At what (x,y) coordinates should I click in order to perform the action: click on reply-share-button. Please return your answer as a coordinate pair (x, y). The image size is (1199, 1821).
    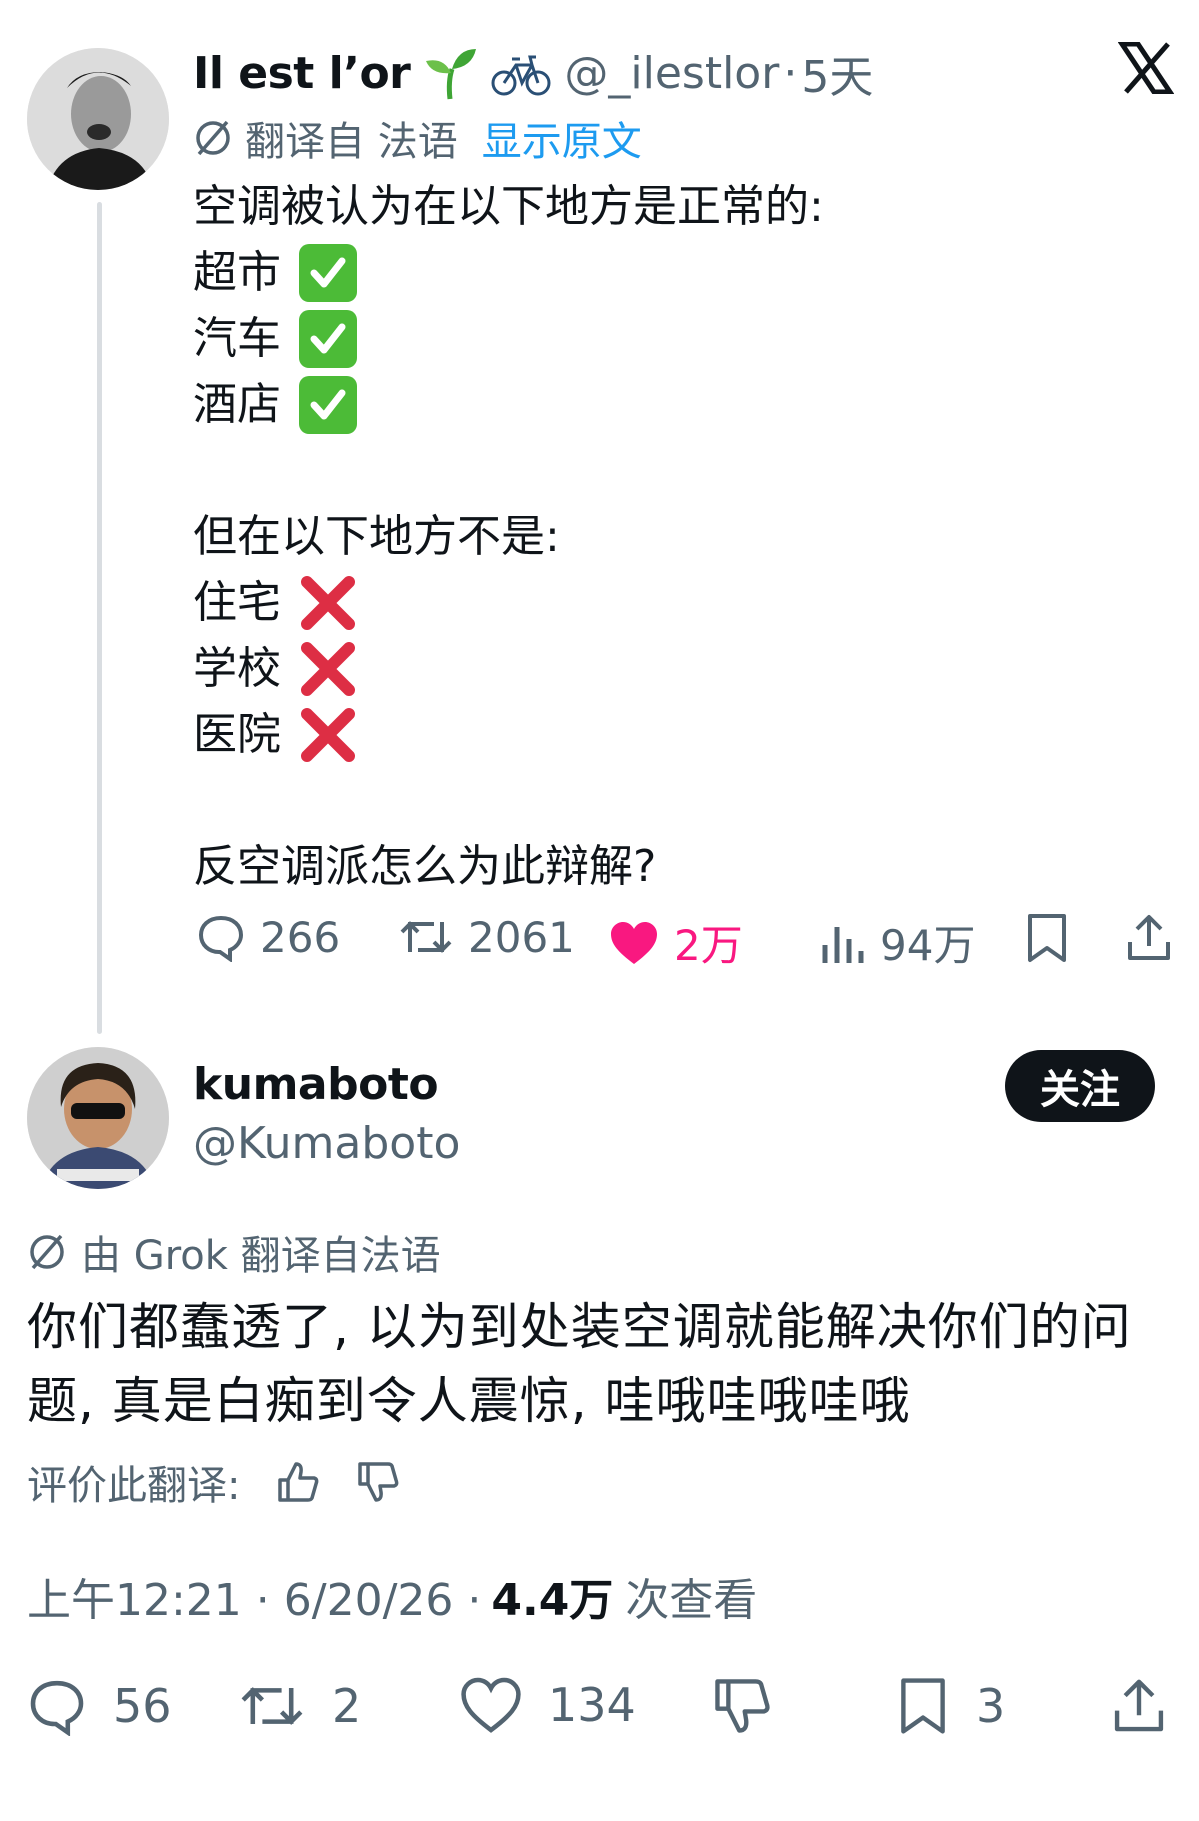
    Looking at the image, I should click on (1139, 1708).